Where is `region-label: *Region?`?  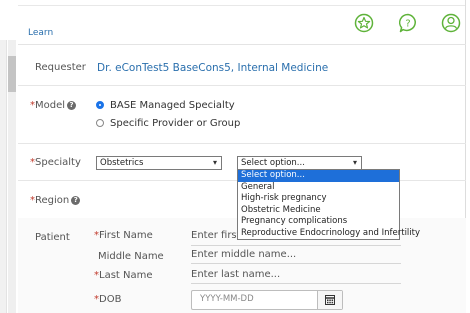
region-label: *Region? is located at coordinates (55, 200).